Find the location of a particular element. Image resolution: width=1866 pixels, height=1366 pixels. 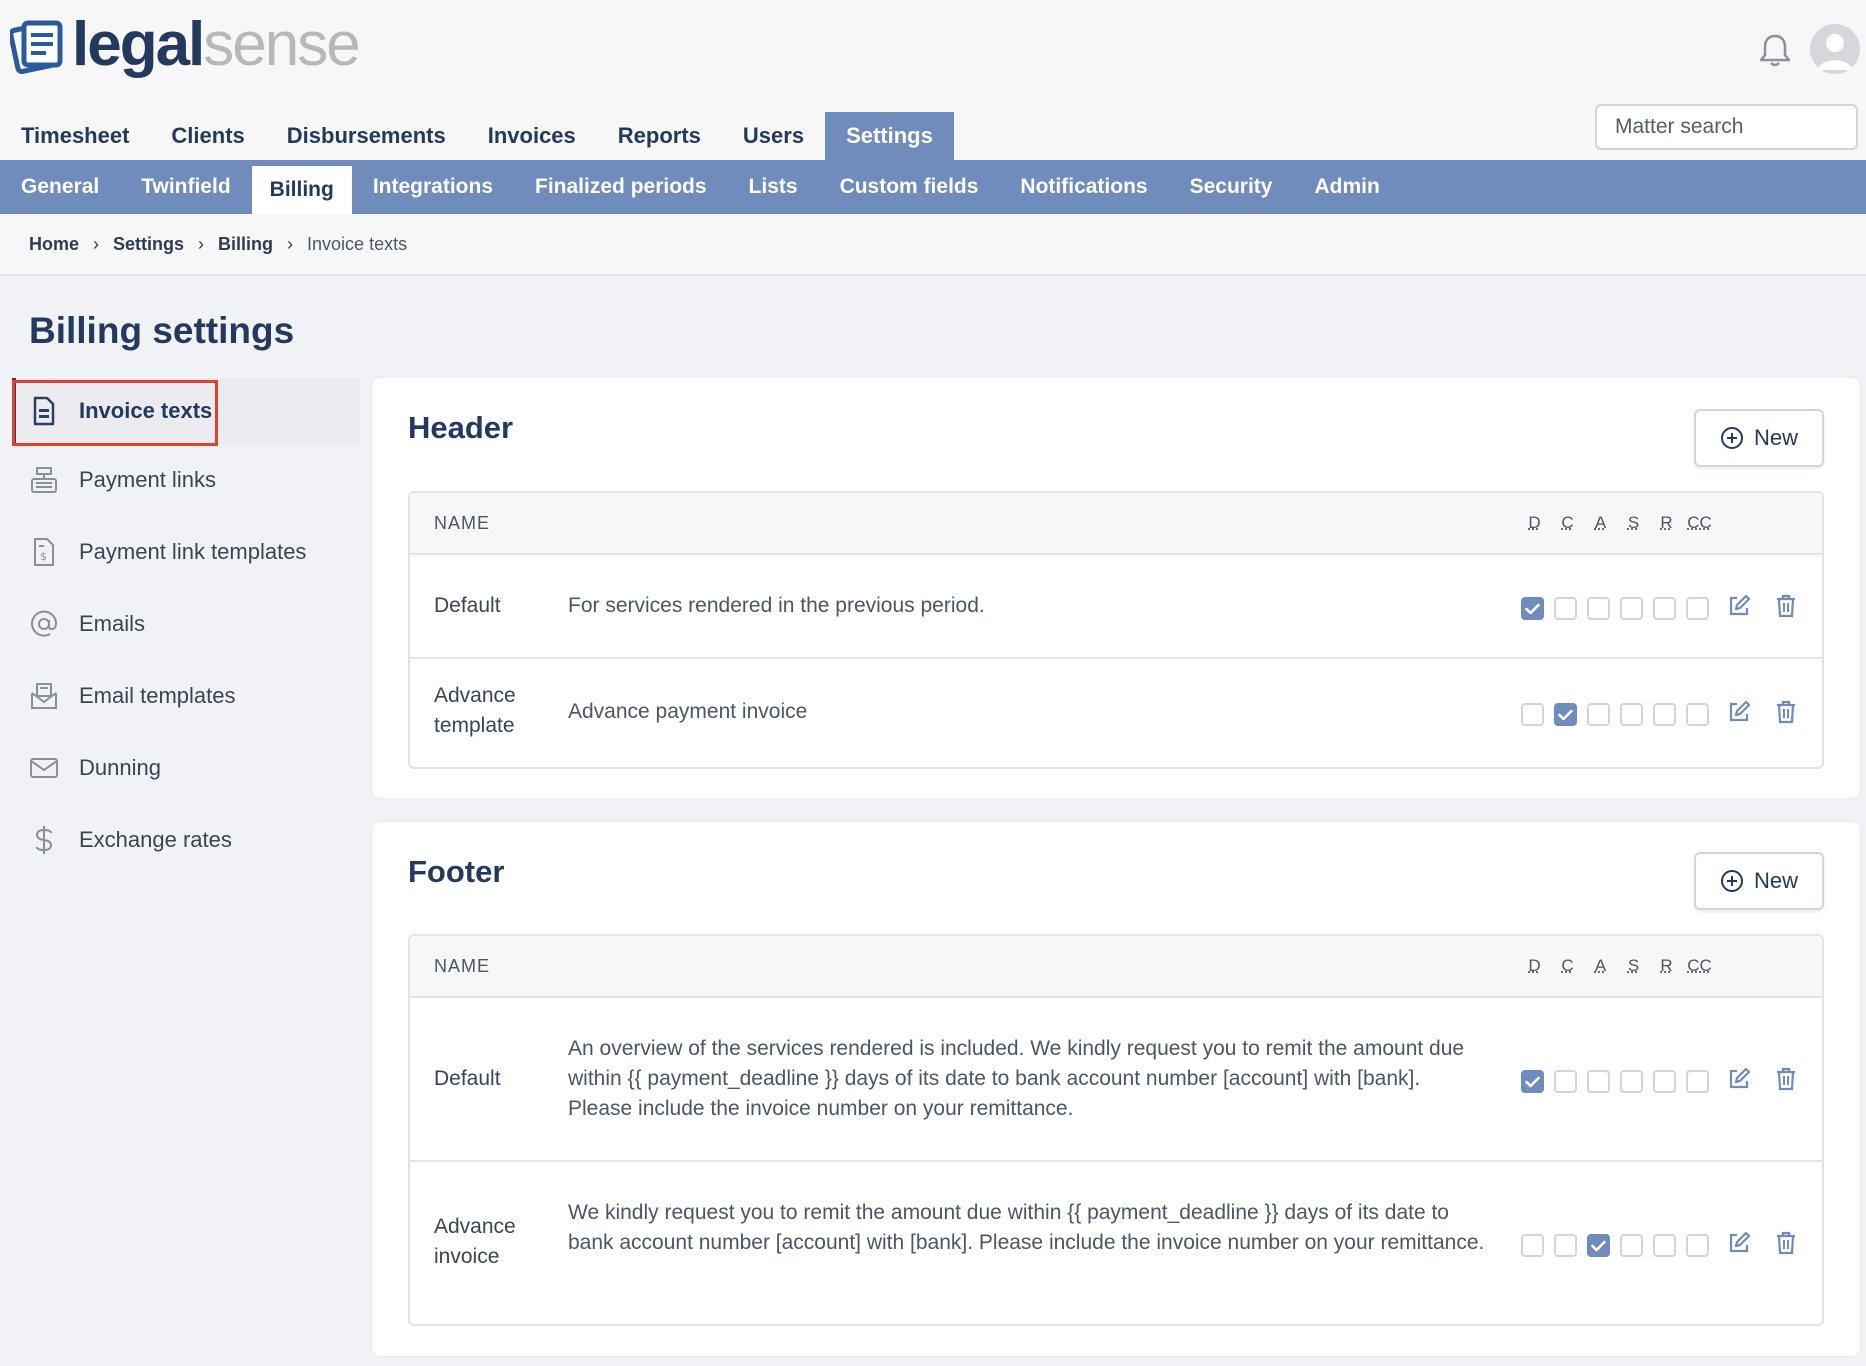

sidebar-item-label: Payment links is located at coordinates (147, 479).